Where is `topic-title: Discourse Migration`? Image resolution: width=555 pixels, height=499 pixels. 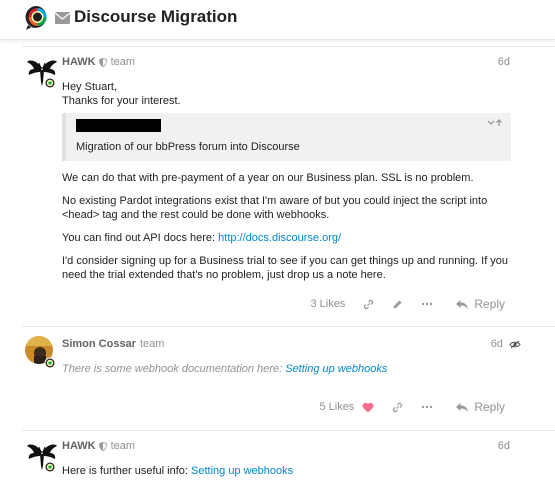 topic-title: Discourse Migration is located at coordinates (155, 17).